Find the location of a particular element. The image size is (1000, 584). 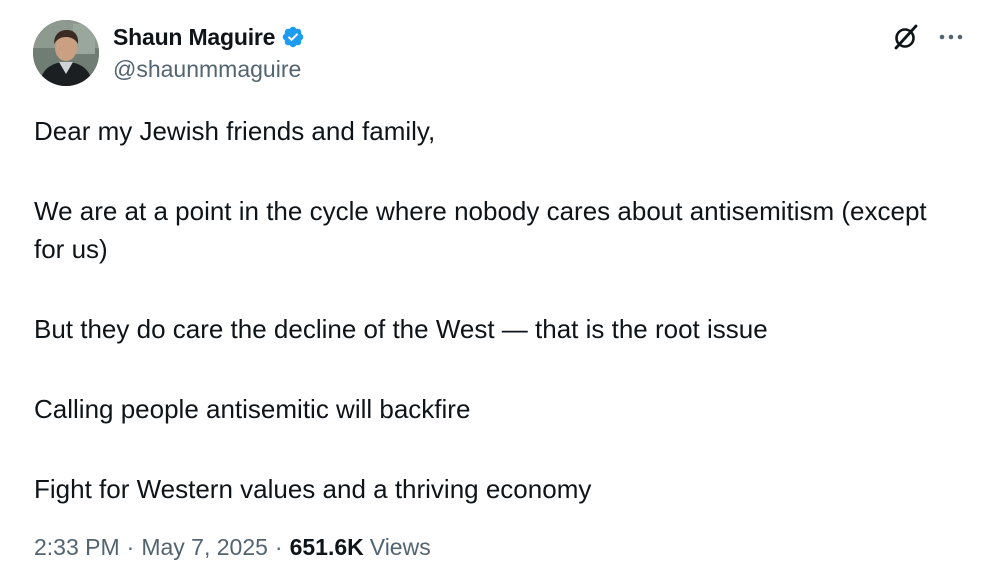

tweet-meta: 2:33 PM · May 7, 2025 · 651.6K Views is located at coordinates (232, 547).